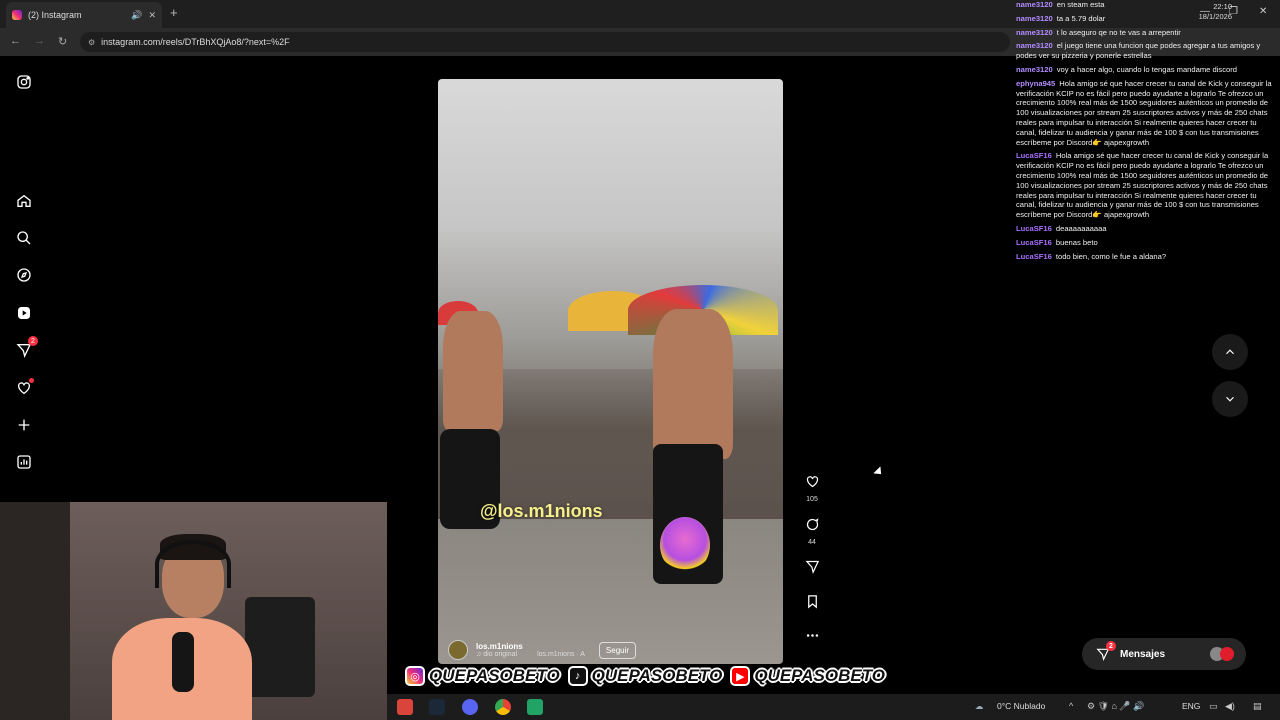  I want to click on chat-message: name3120 en steam esta, so click(1147, 5).